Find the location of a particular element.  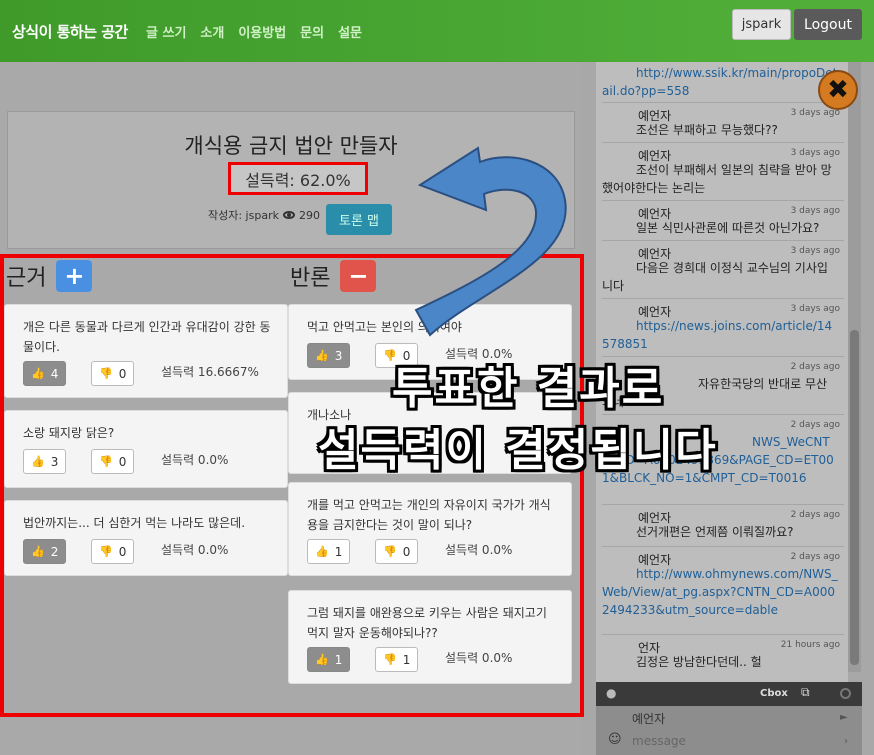

upvote-button: 👍 4 is located at coordinates (45, 373).